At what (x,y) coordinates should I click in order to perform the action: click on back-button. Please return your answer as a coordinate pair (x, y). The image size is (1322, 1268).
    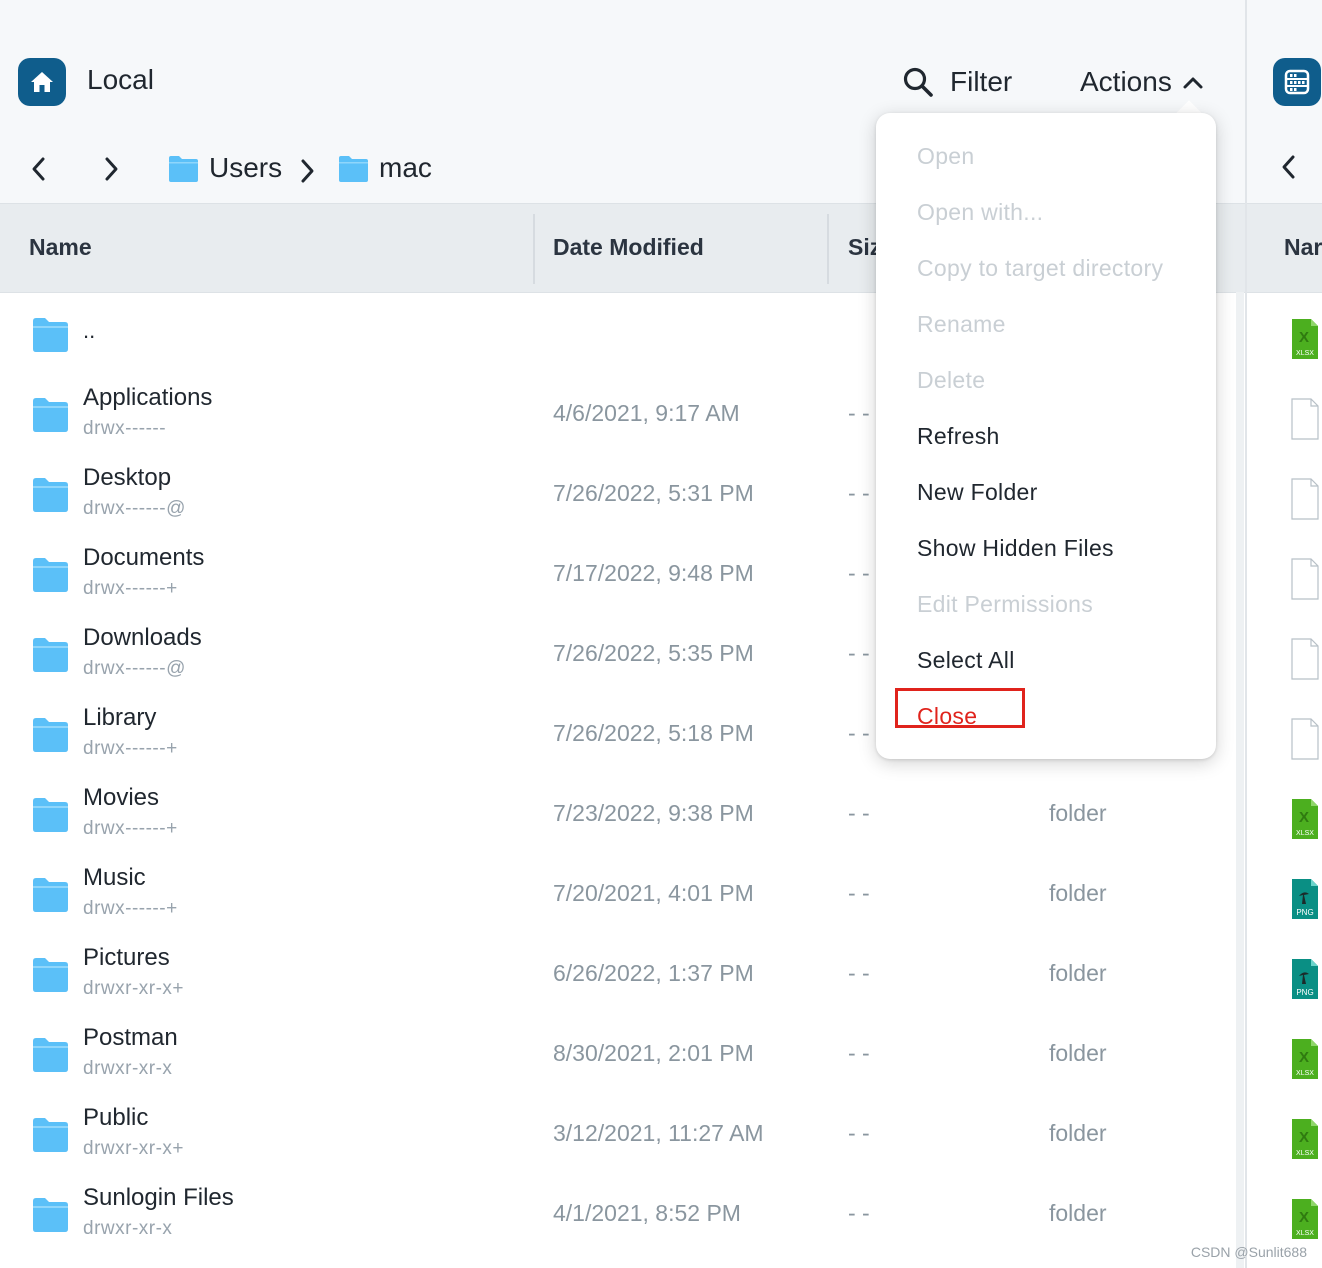
    Looking at the image, I should click on (39, 169).